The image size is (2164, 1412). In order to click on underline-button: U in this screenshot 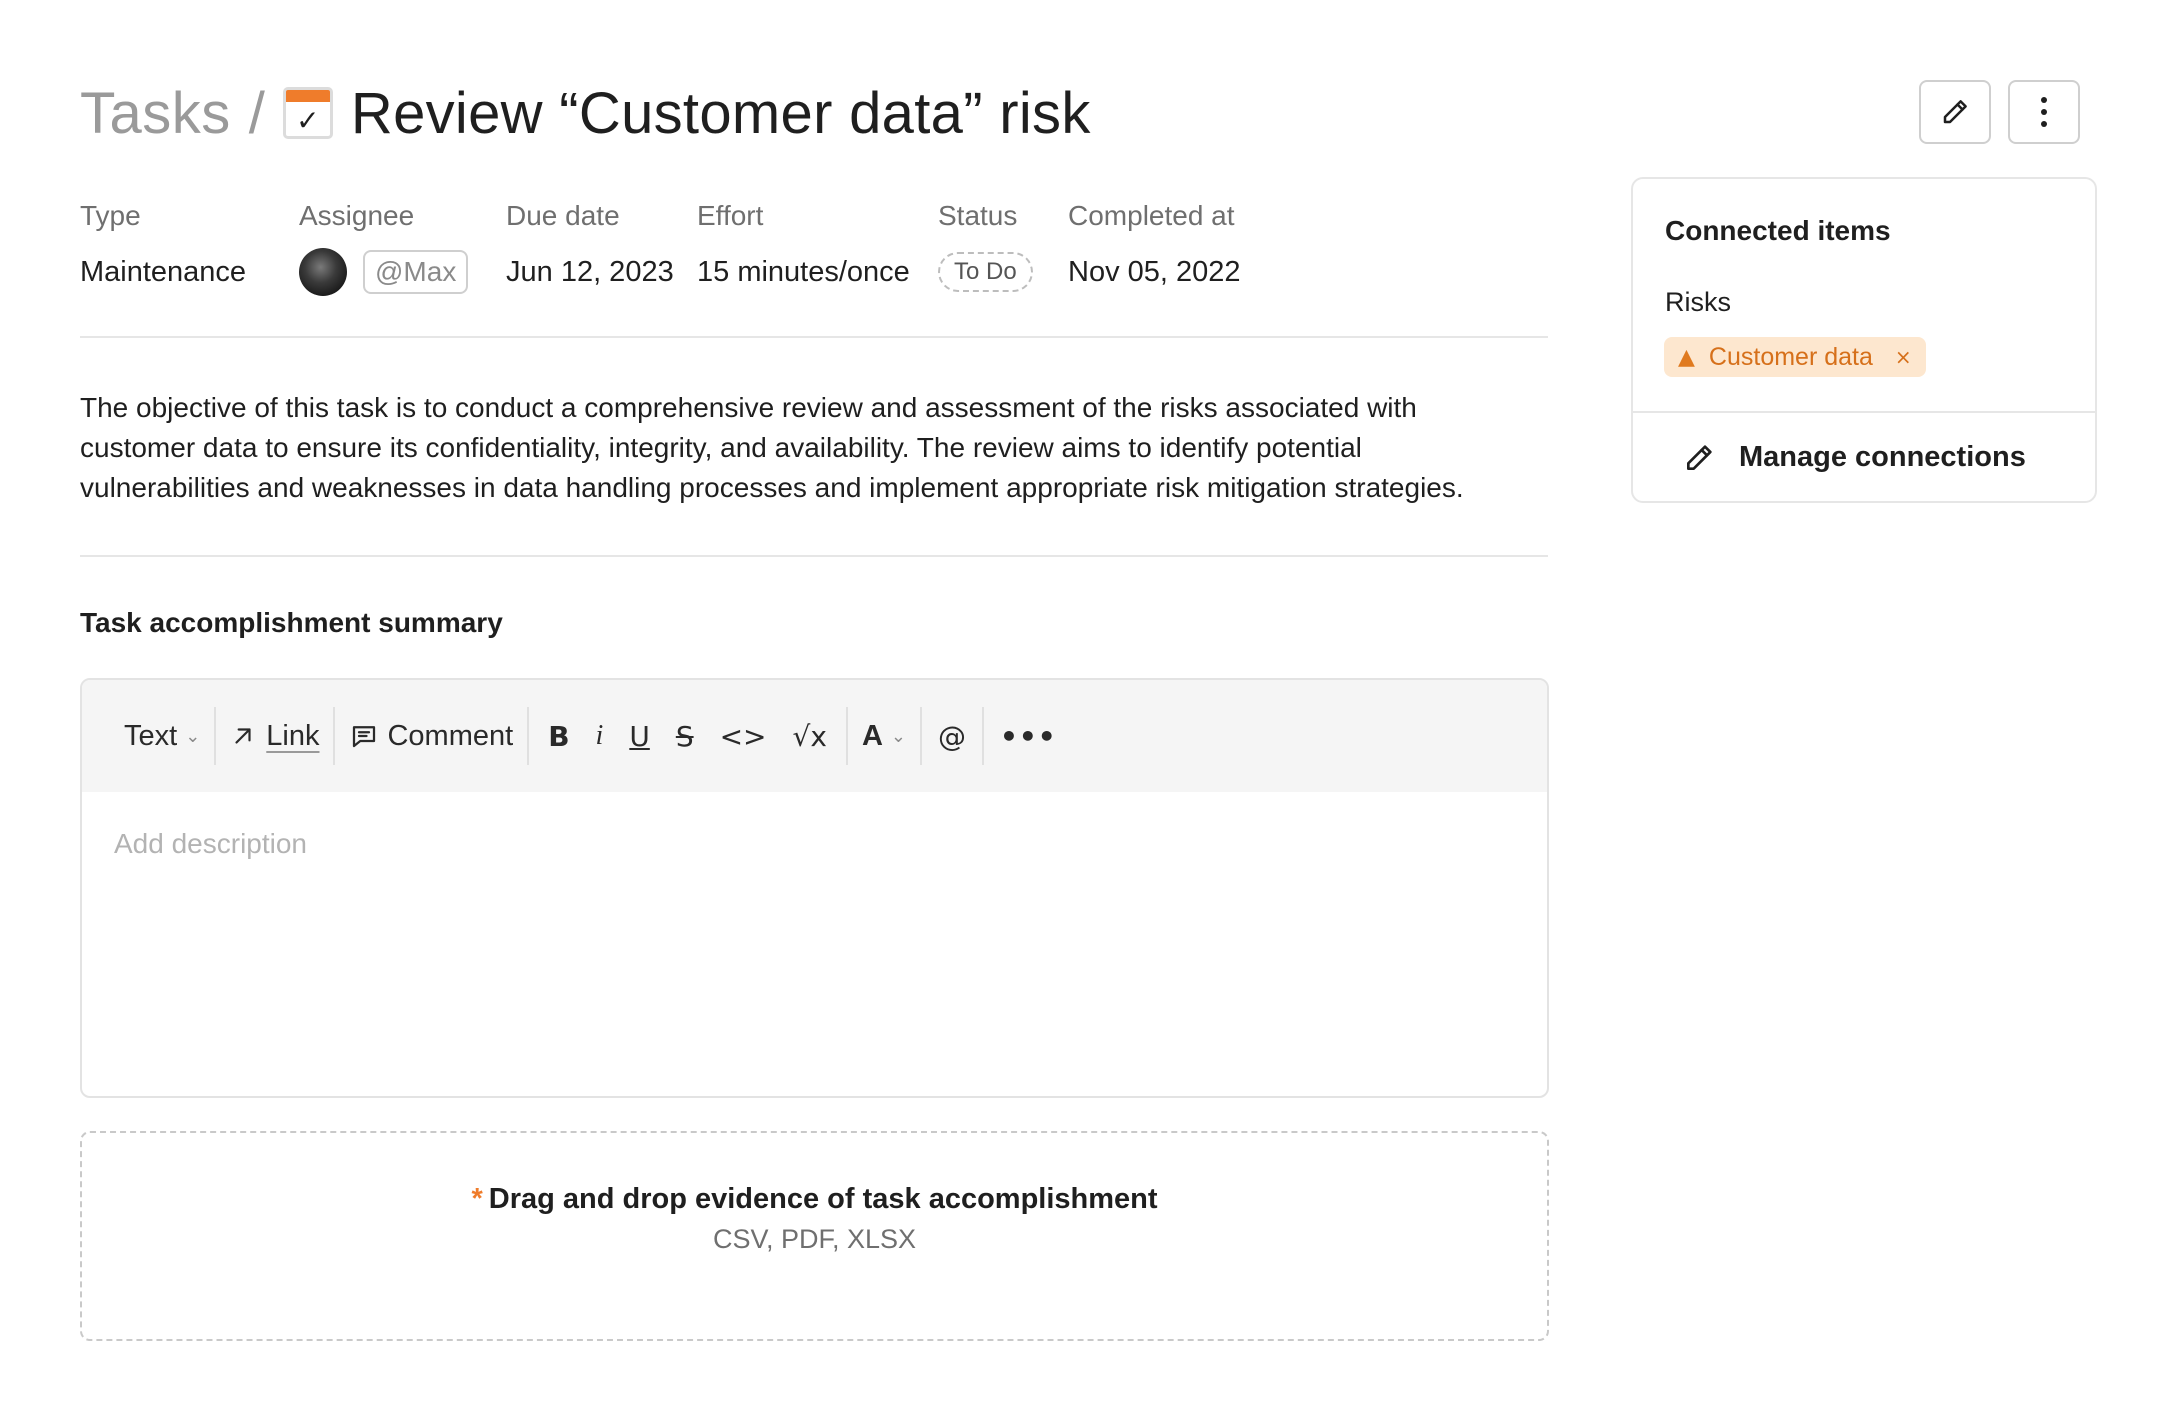, I will do `click(639, 736)`.